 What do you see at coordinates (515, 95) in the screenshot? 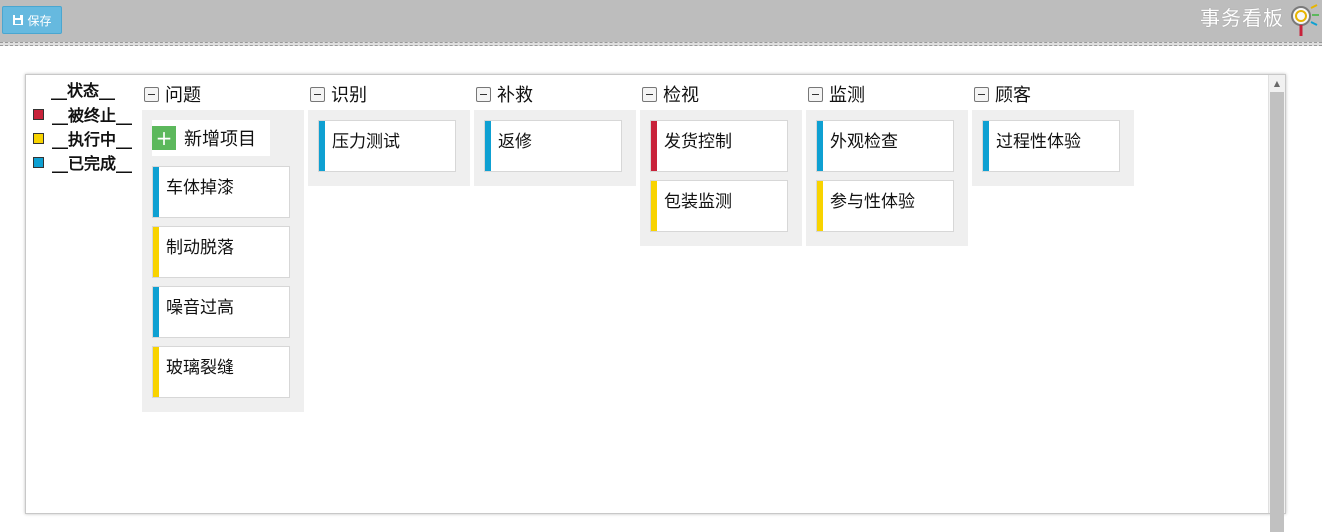
I see `column-title: 补救` at bounding box center [515, 95].